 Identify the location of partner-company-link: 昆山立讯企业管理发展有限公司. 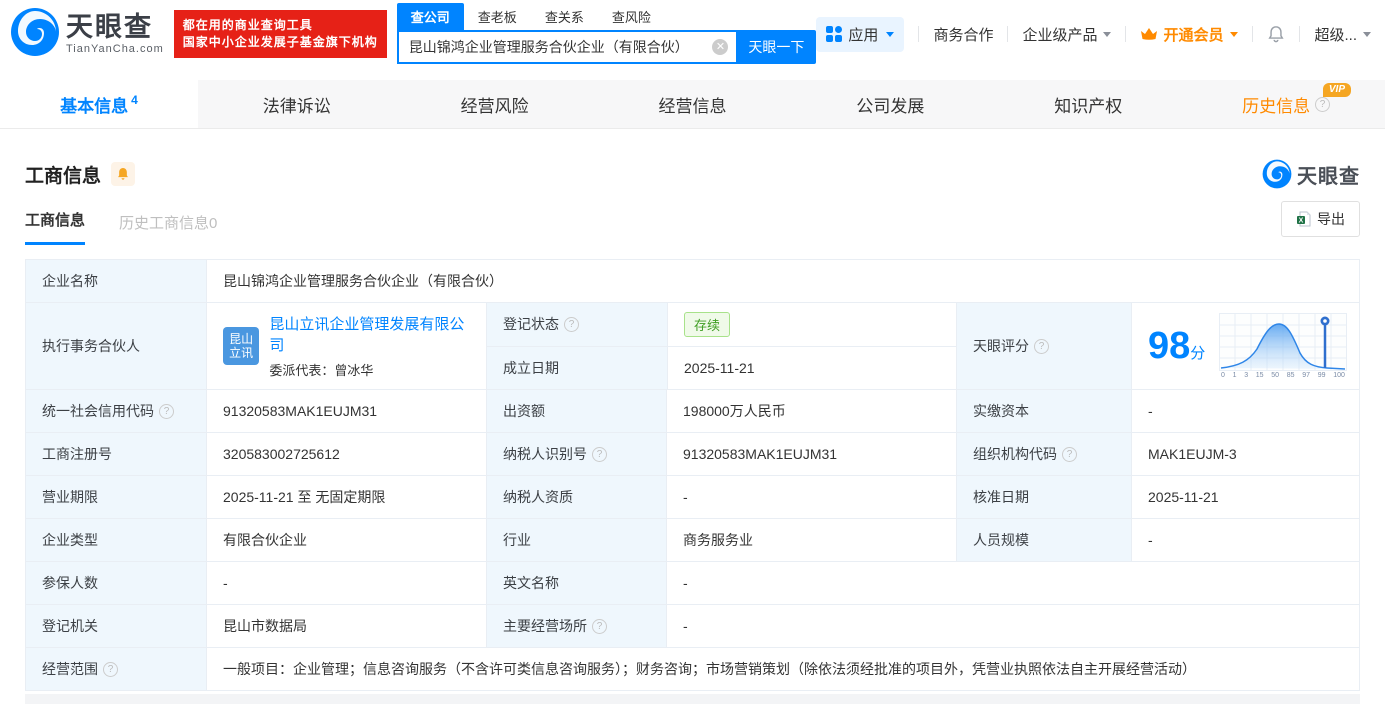
(369, 334).